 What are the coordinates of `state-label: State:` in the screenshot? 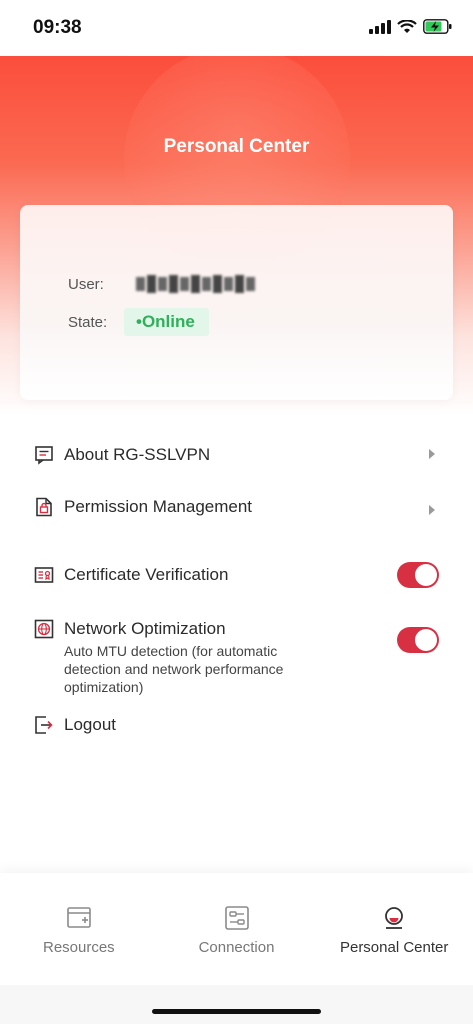 It's located at (88, 322).